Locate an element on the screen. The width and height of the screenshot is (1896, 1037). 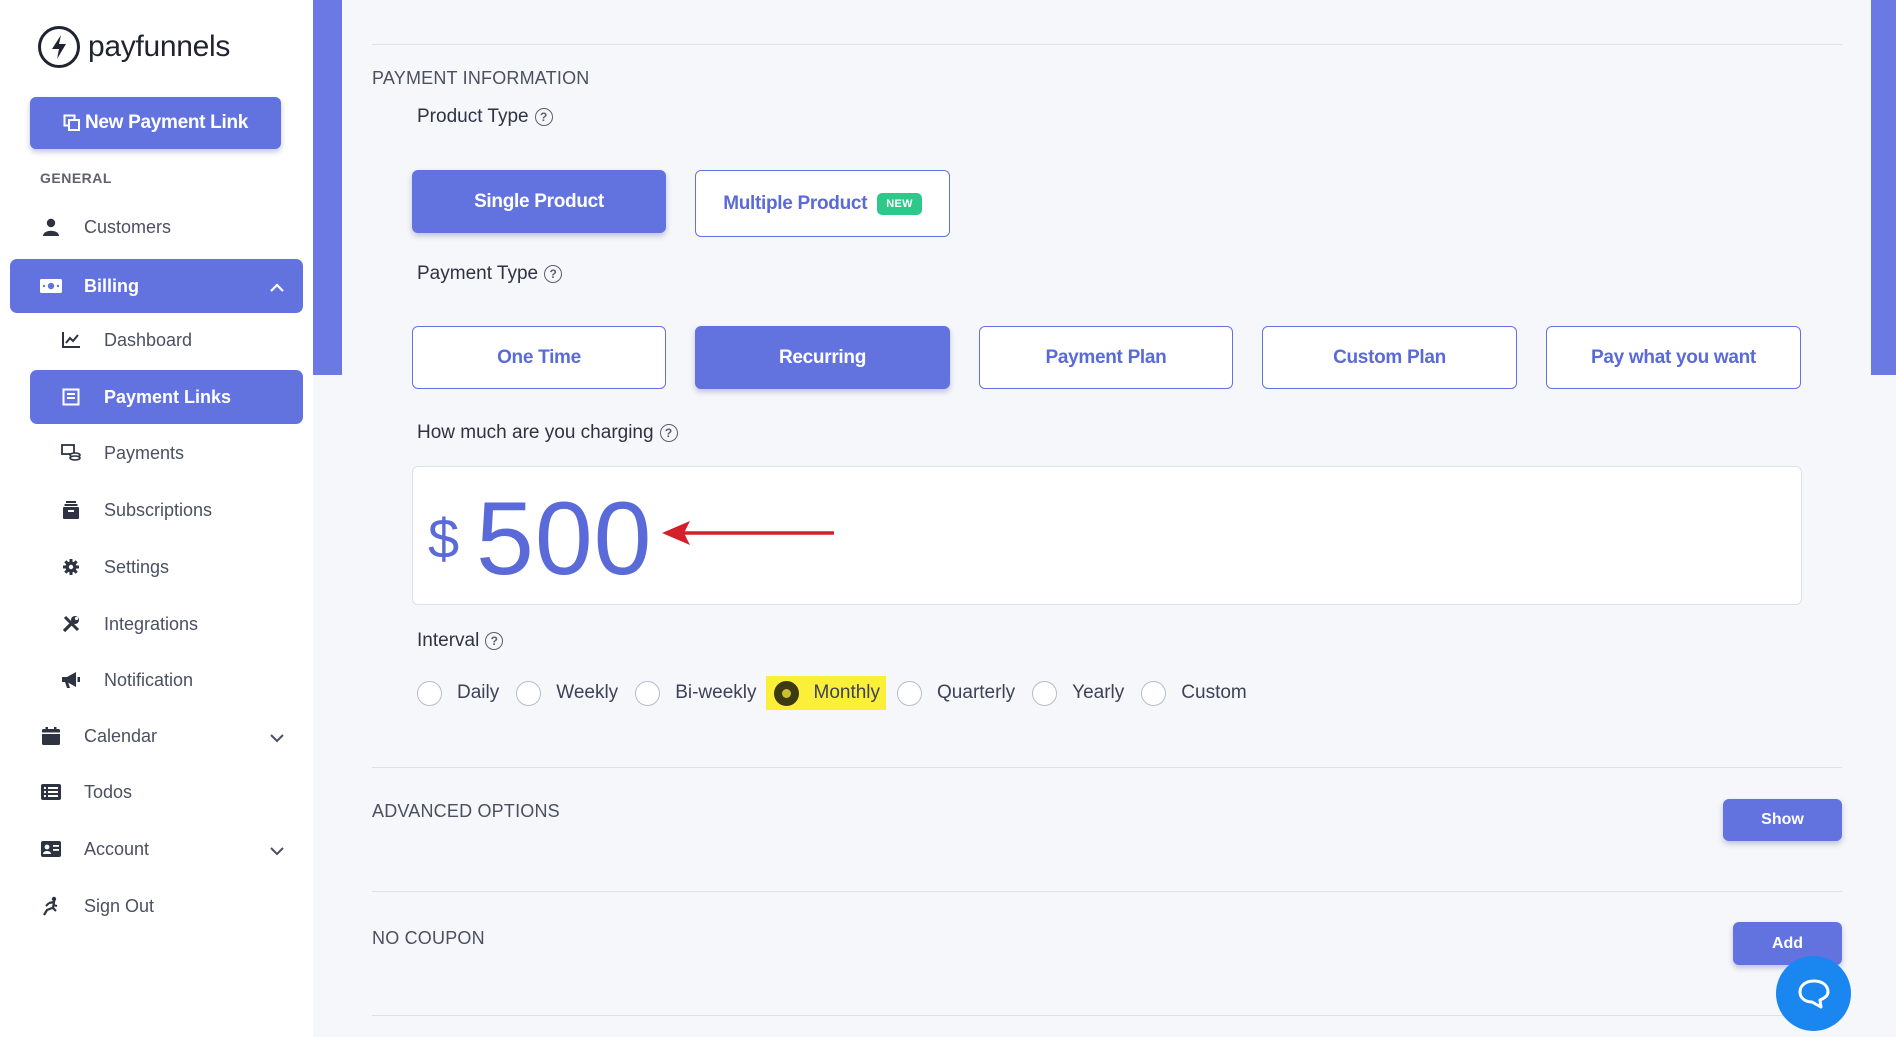
product-type-label: Product Type ? is located at coordinates (485, 117).